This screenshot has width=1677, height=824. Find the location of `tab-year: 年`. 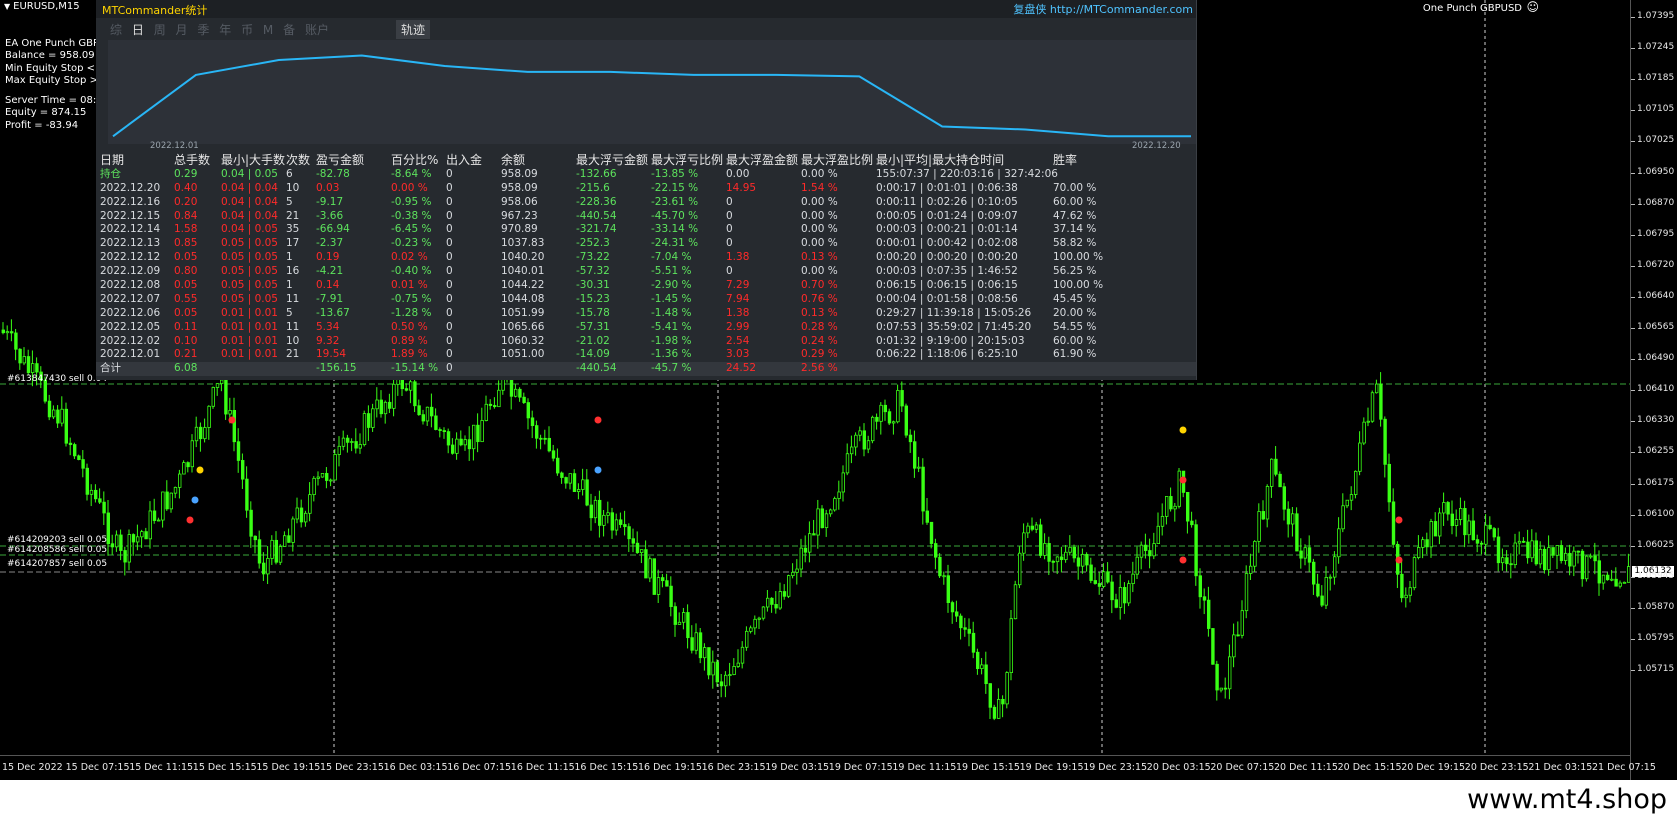

tab-year: 年 is located at coordinates (225, 29).